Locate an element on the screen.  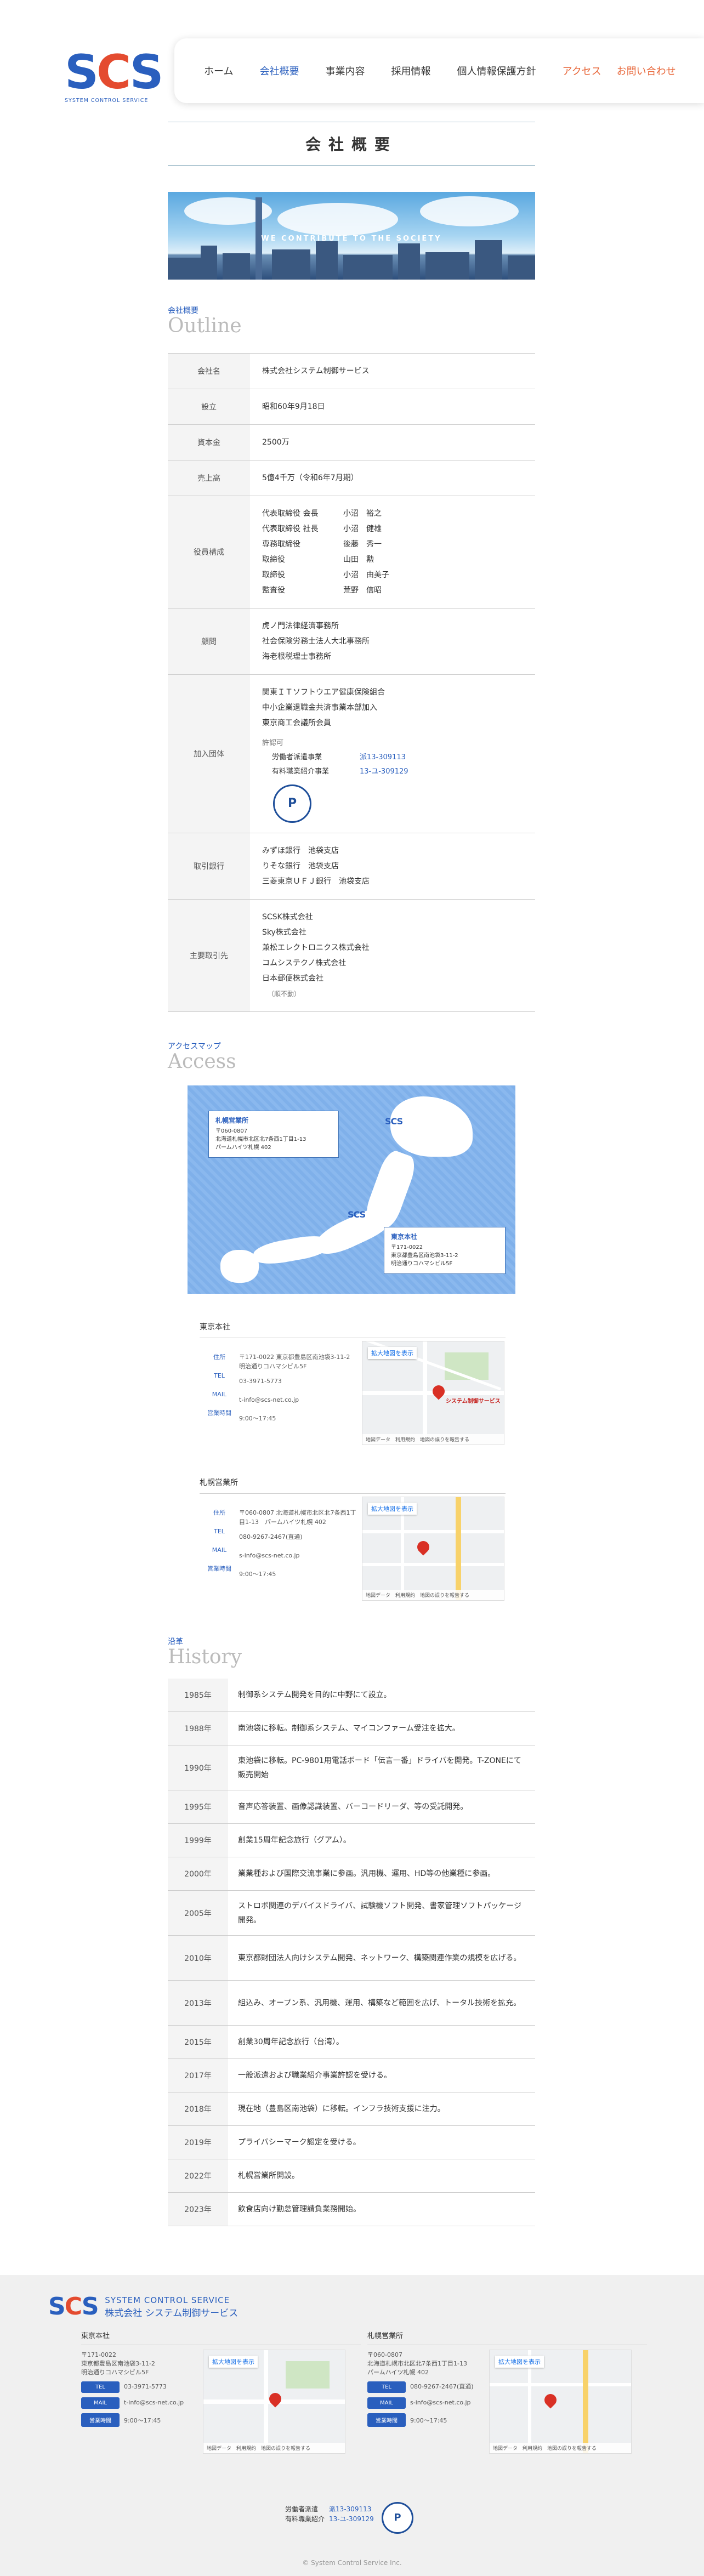
access-heading: アクセスマップ Access is located at coordinates (202, 1056).